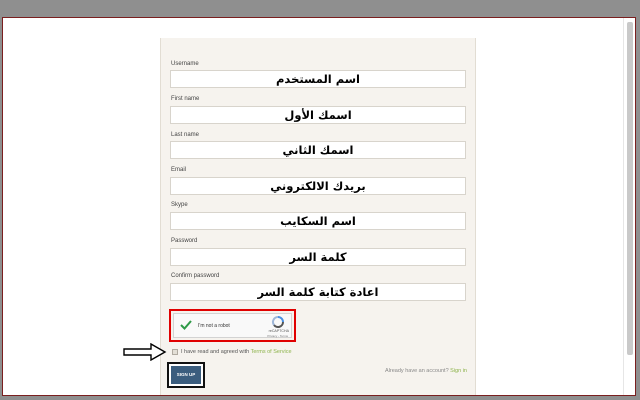 Image resolution: width=640 pixels, height=400 pixels. What do you see at coordinates (215, 352) in the screenshot?
I see `terms-text: I have read and agreed with` at bounding box center [215, 352].